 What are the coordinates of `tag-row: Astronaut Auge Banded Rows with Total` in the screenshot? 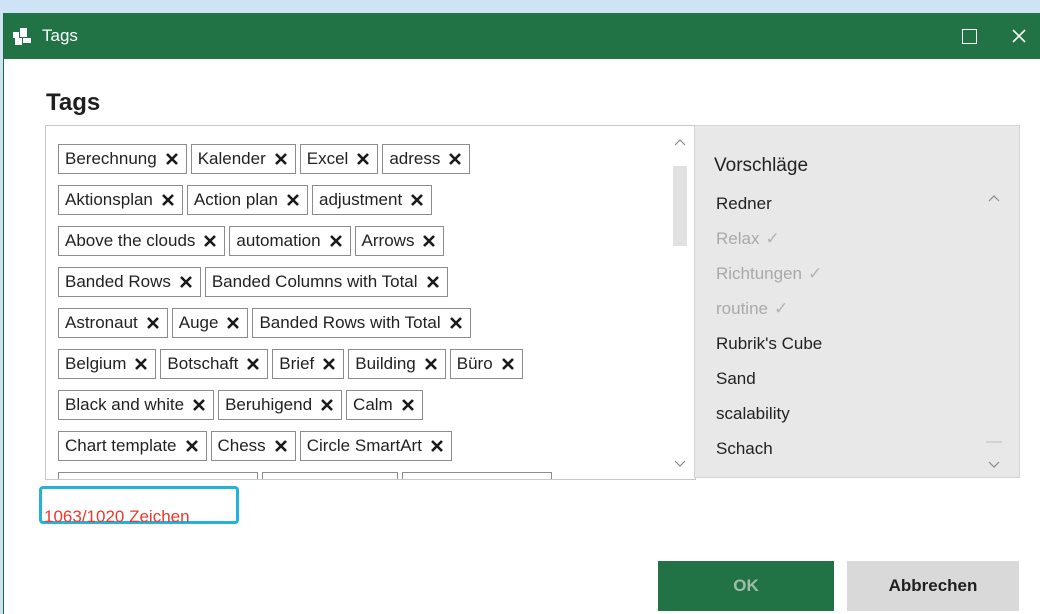 It's located at (264, 323).